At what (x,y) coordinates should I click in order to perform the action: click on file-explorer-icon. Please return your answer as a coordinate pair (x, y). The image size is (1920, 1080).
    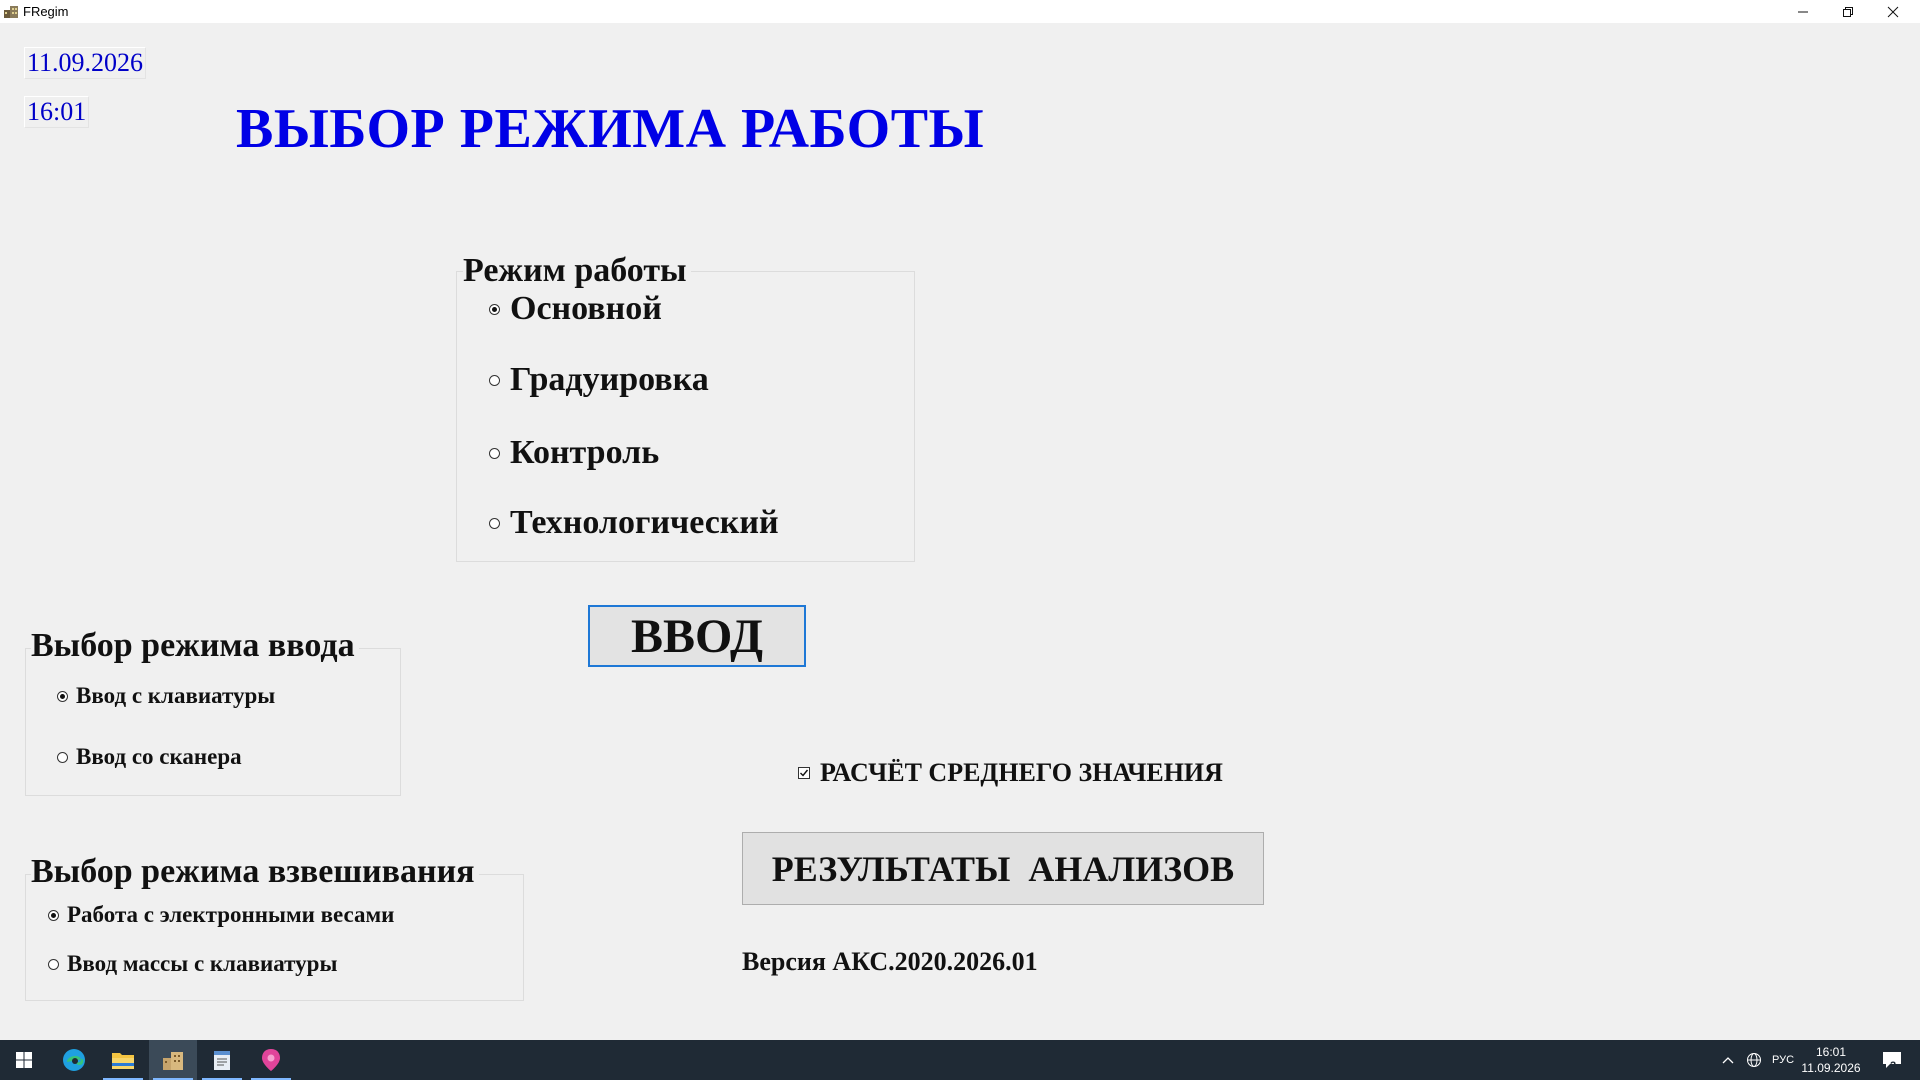
    Looking at the image, I should click on (123, 1061).